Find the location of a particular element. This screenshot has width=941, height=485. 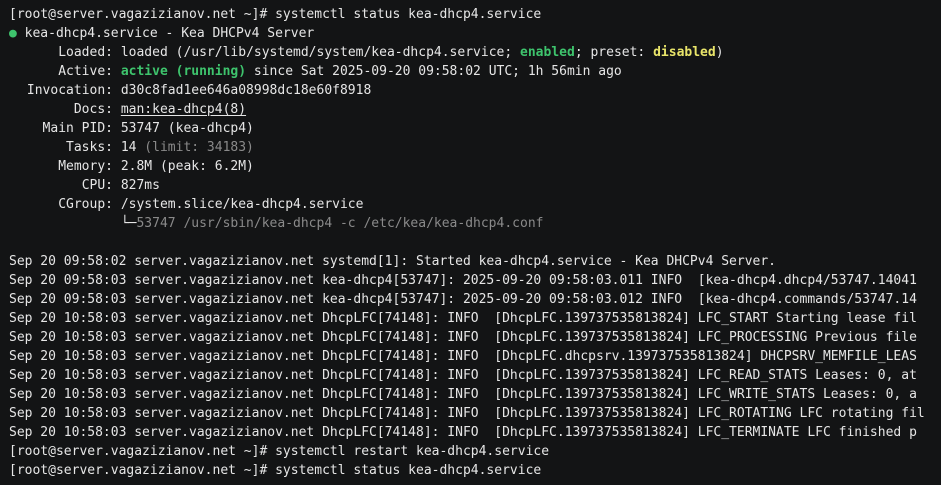

cpu-line: CPU: 827ms is located at coordinates (475, 185).